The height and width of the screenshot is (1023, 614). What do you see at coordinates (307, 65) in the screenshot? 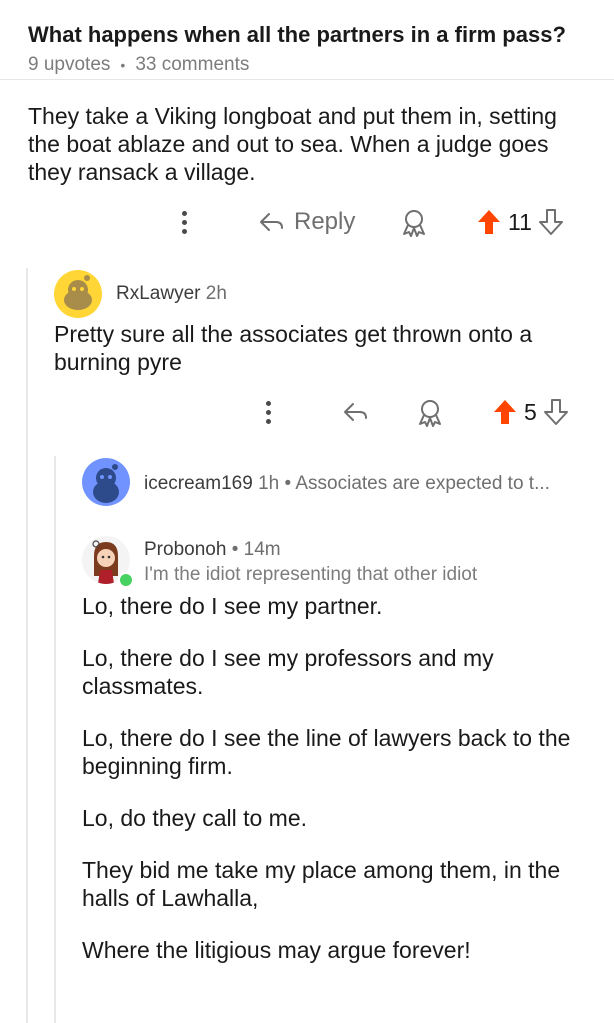
I see `post-meta: 9 upvotes • 33 comments` at bounding box center [307, 65].